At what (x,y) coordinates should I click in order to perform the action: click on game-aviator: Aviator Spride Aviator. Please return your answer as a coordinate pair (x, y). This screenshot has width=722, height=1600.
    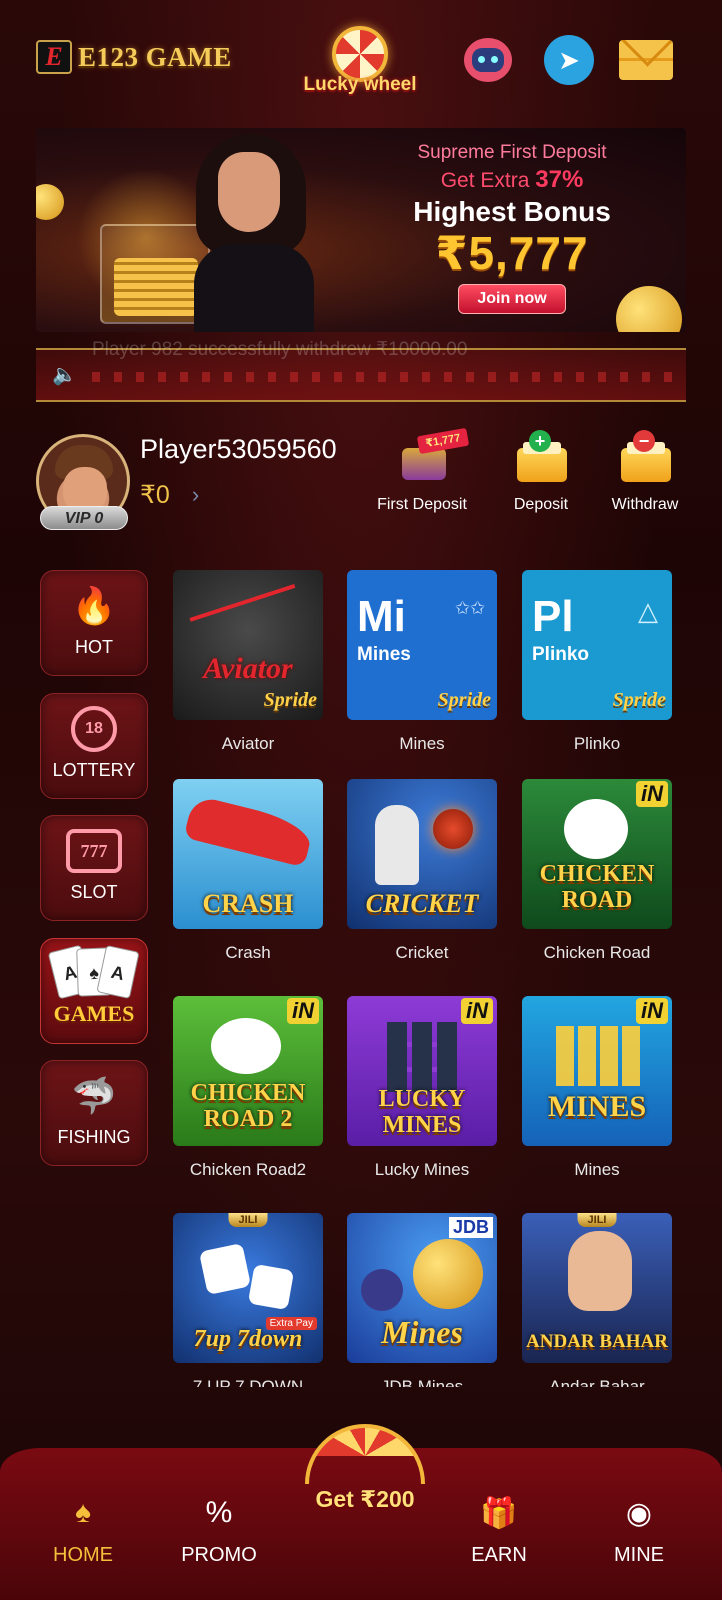
    Looking at the image, I should click on (248, 662).